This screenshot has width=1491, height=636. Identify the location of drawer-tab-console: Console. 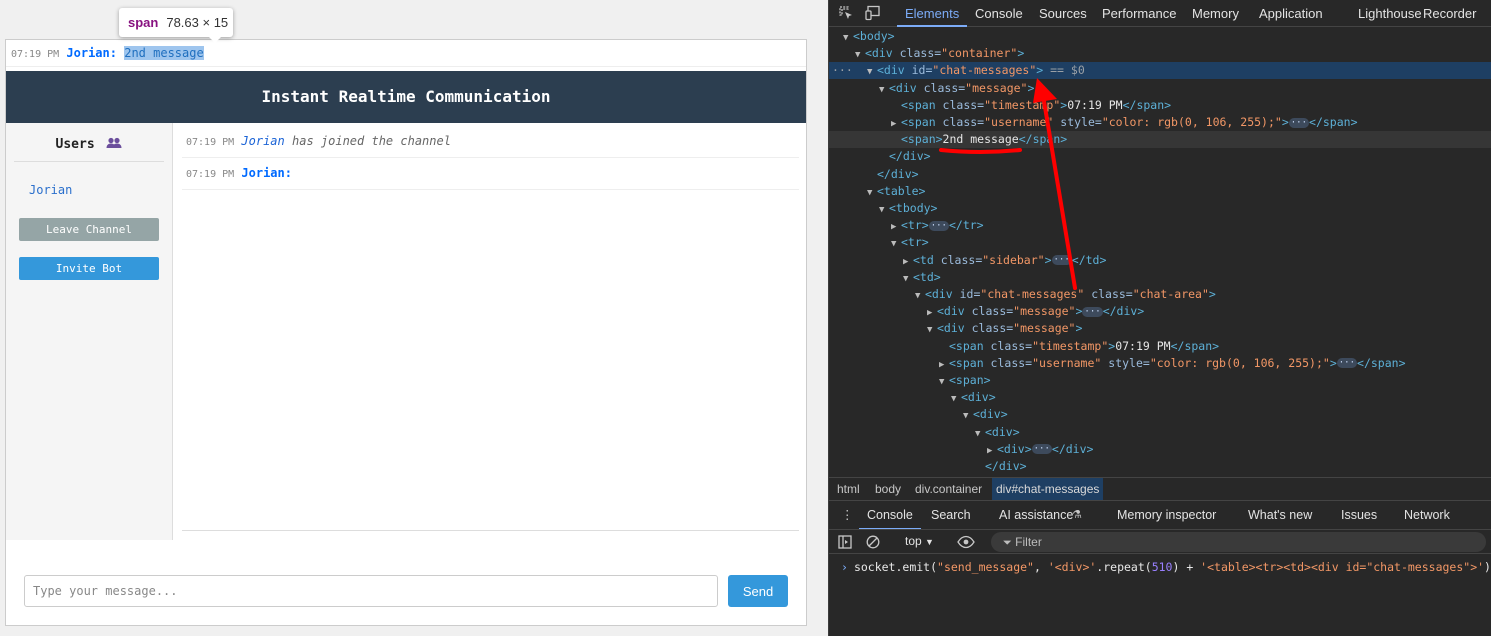
(890, 516).